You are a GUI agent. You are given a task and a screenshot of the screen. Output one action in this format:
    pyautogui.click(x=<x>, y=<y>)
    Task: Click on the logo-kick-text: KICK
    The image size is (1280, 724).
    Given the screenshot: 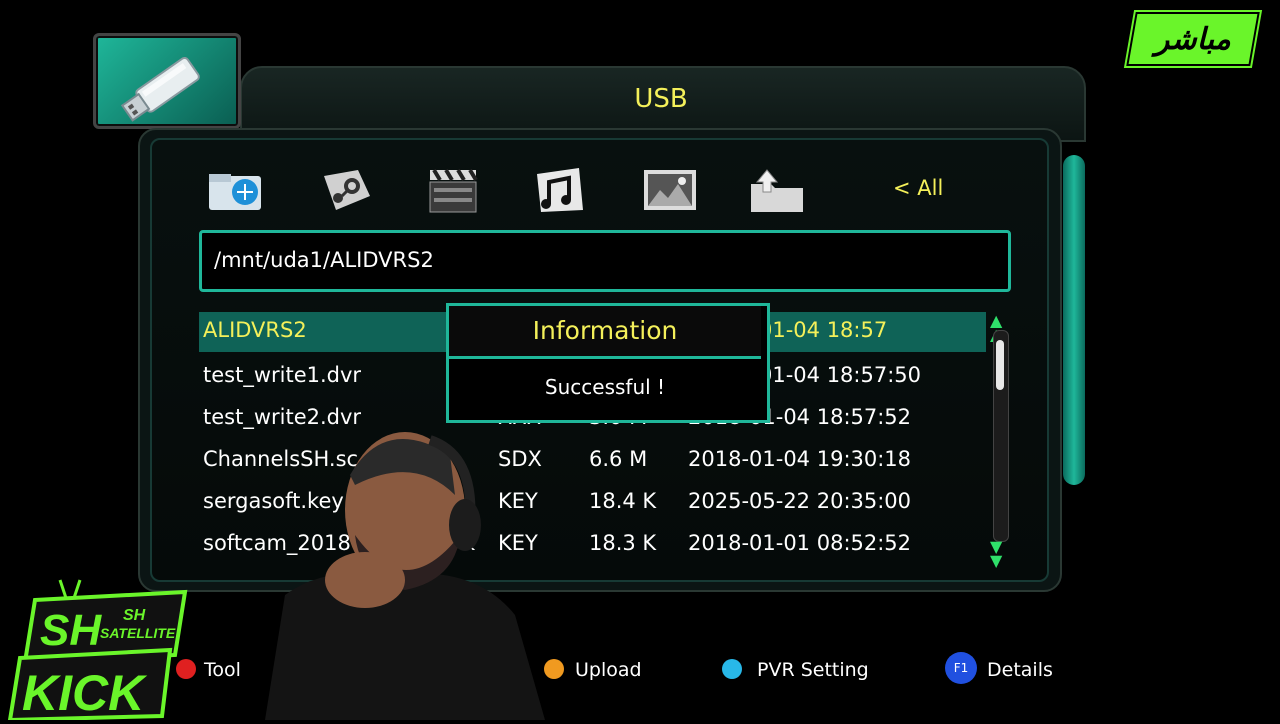 What is the action you would take?
    pyautogui.click(x=85, y=692)
    